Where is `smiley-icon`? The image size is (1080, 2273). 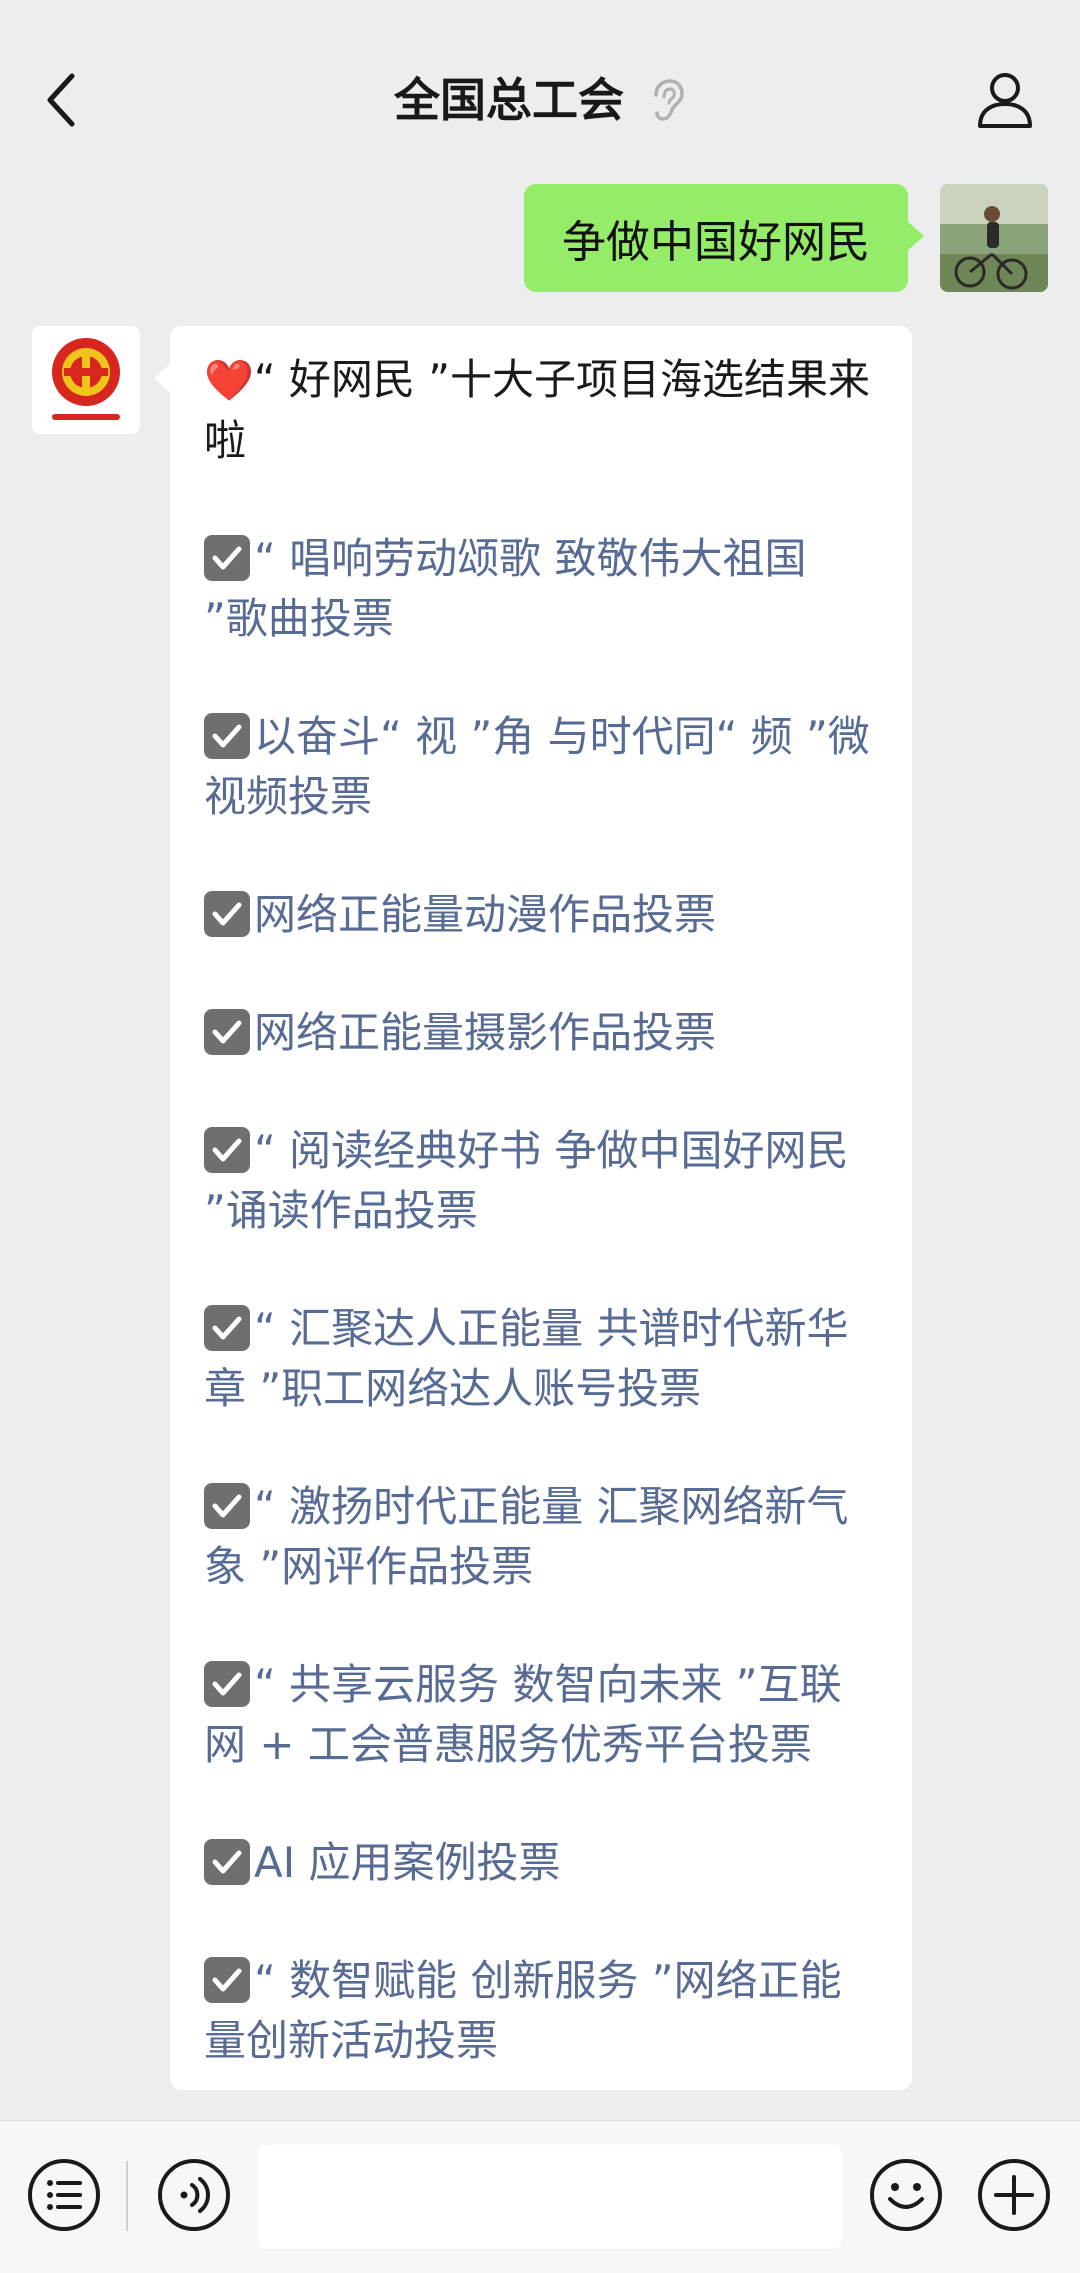 smiley-icon is located at coordinates (906, 2195).